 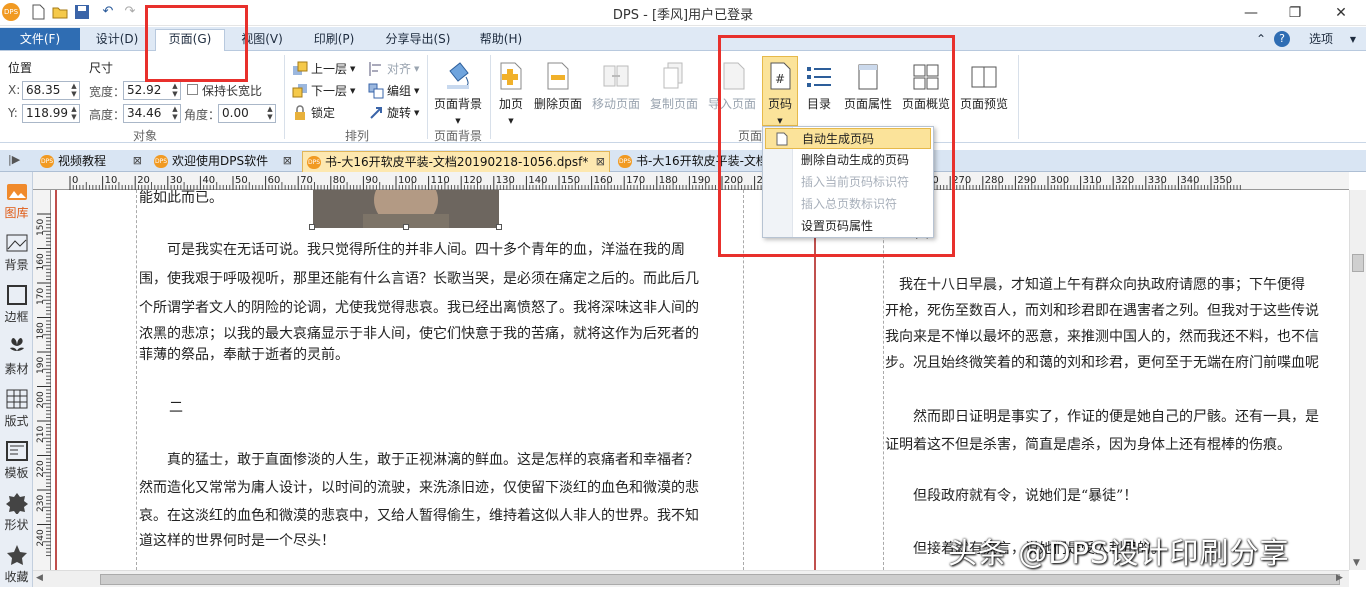 I want to click on tab-help: 帮助(H), so click(x=501, y=40).